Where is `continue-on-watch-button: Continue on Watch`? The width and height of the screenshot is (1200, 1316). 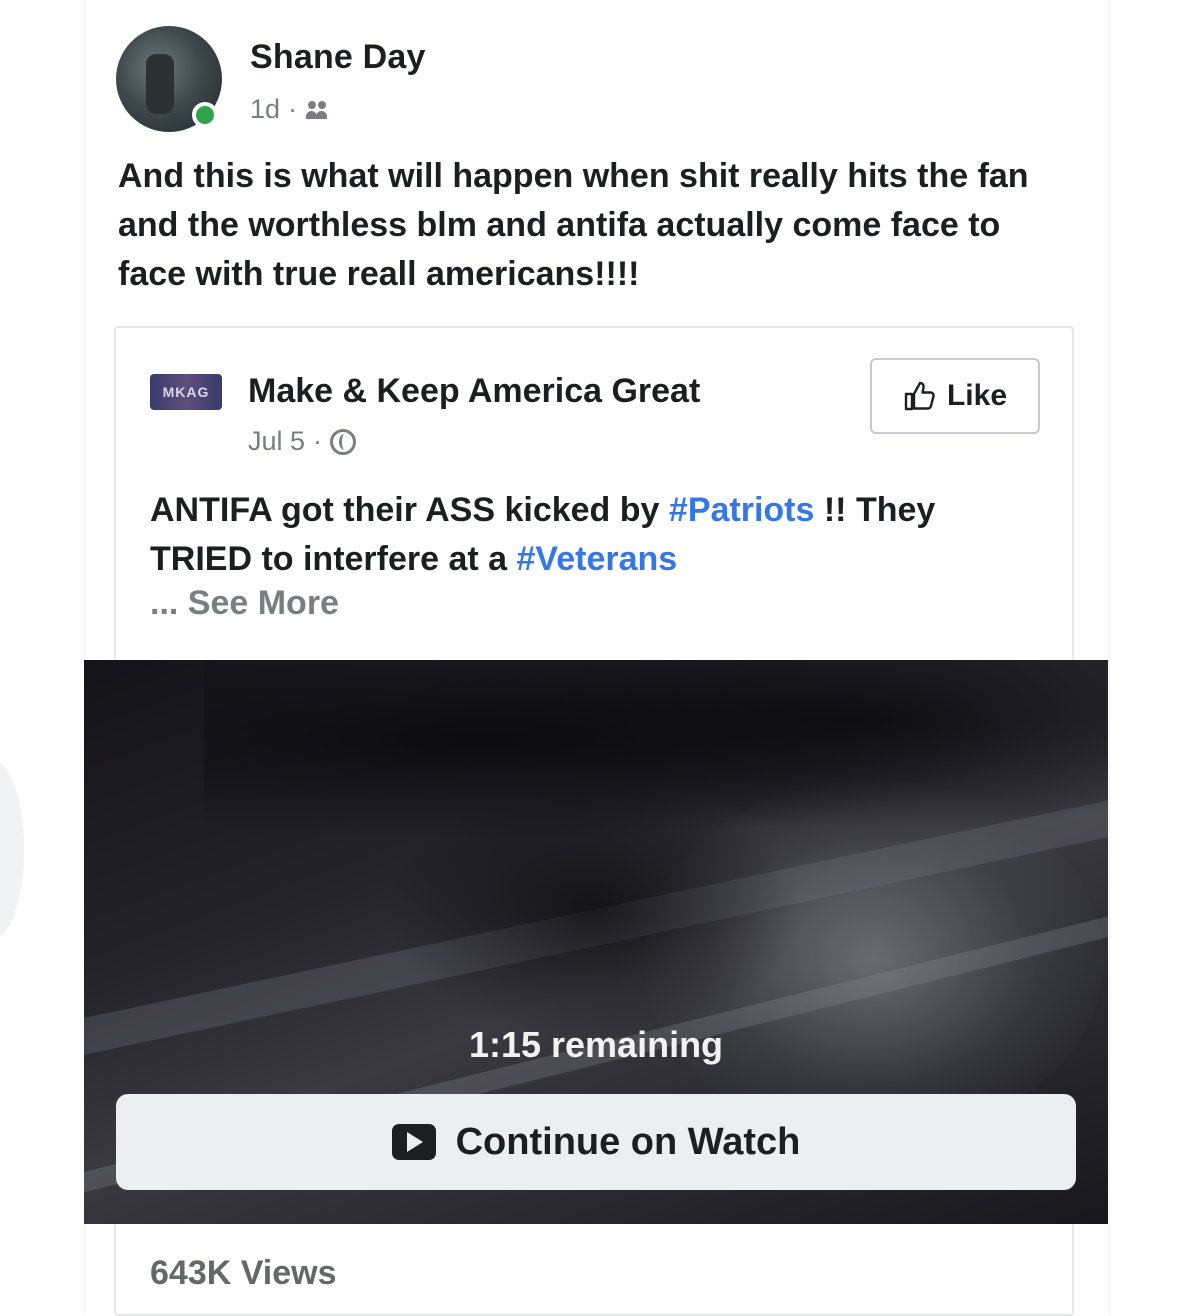
continue-on-watch-button: Continue on Watch is located at coordinates (596, 1142).